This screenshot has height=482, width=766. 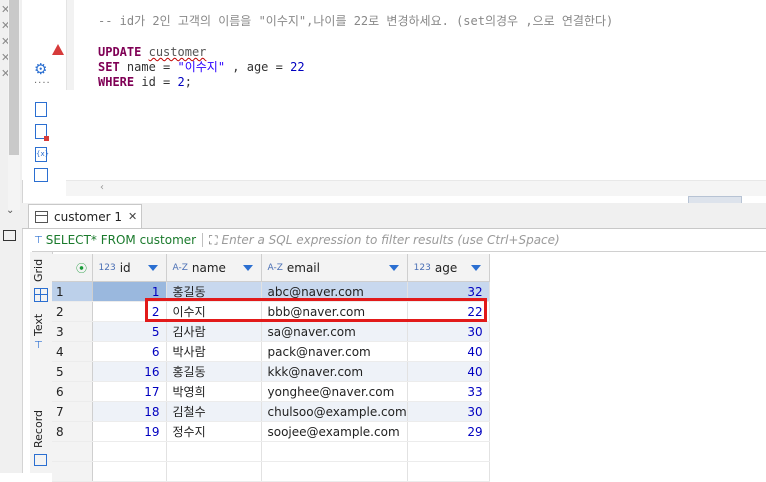 What do you see at coordinates (214, 351) in the screenshot?
I see `cell-name: 박사람` at bounding box center [214, 351].